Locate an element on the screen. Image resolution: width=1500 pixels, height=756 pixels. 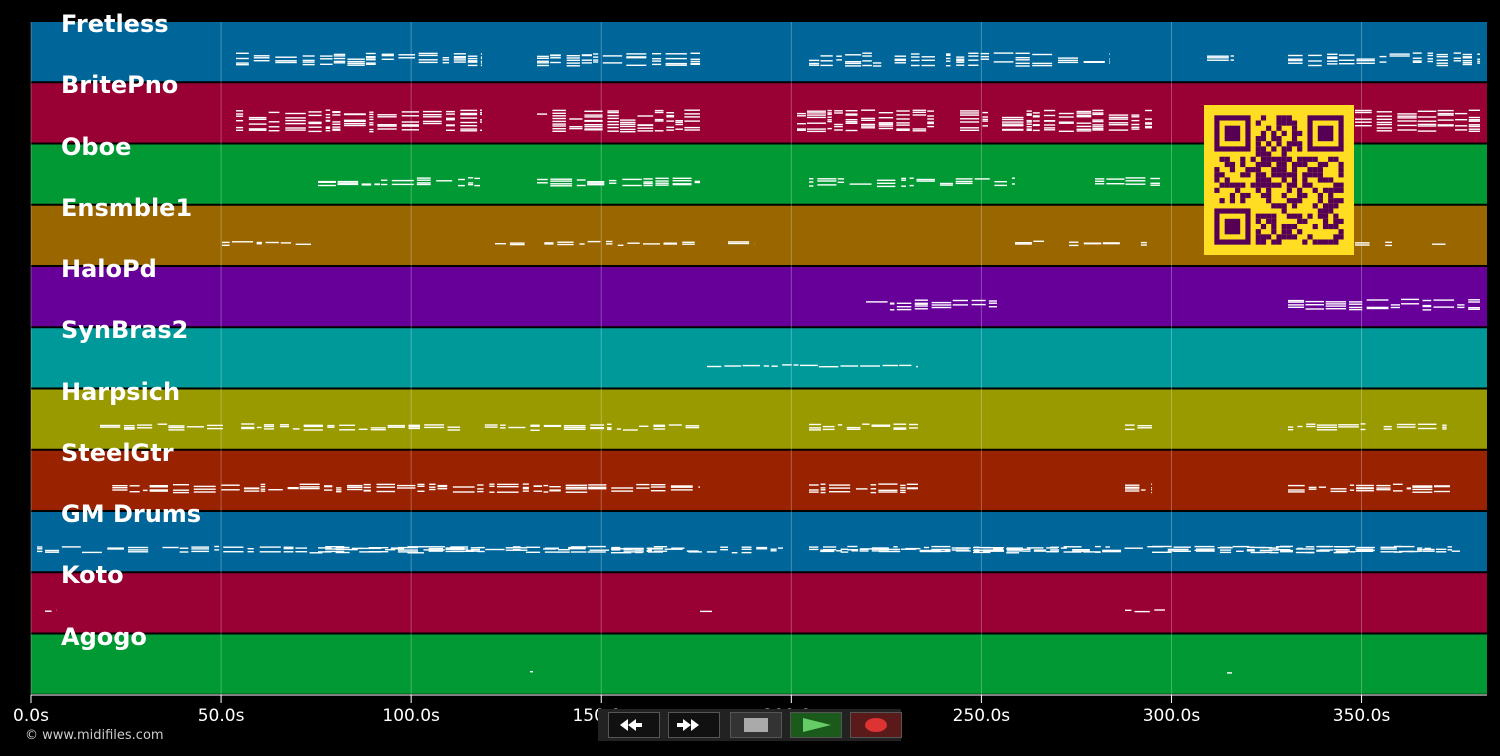
fast-forward-icon is located at coordinates (688, 725).